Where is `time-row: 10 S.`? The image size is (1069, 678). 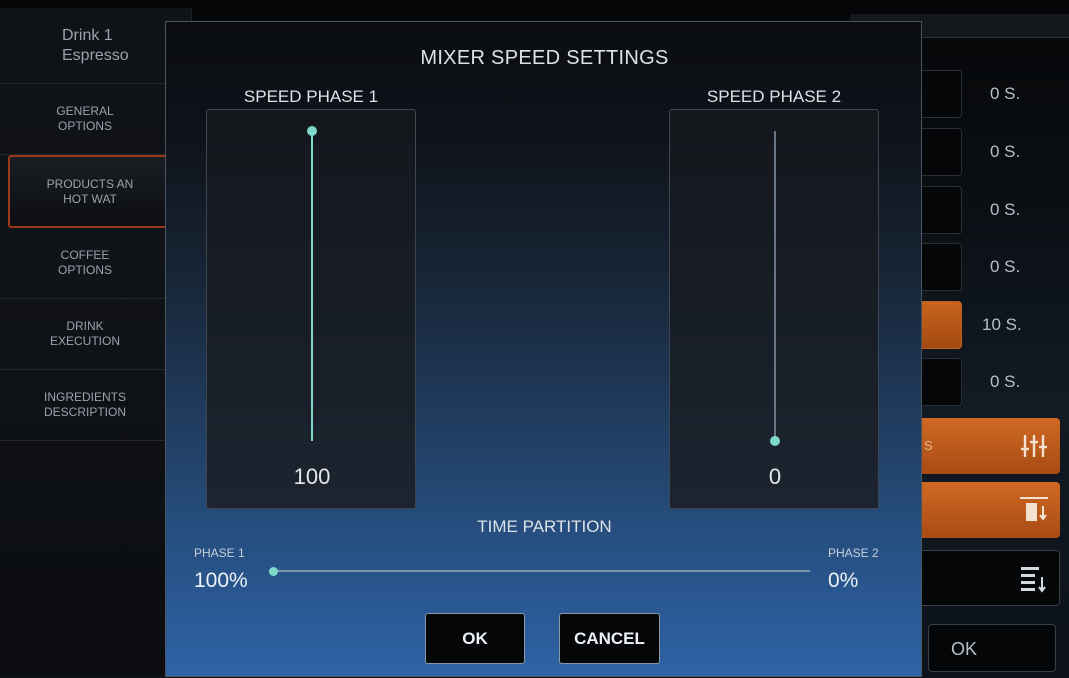 time-row: 10 S. is located at coordinates (994, 325).